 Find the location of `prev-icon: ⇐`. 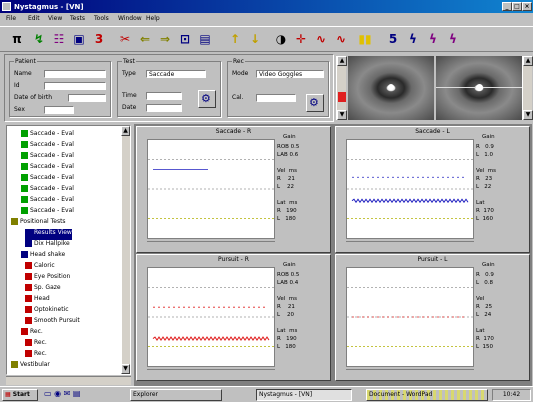

prev-icon: ⇐ is located at coordinates (145, 39).